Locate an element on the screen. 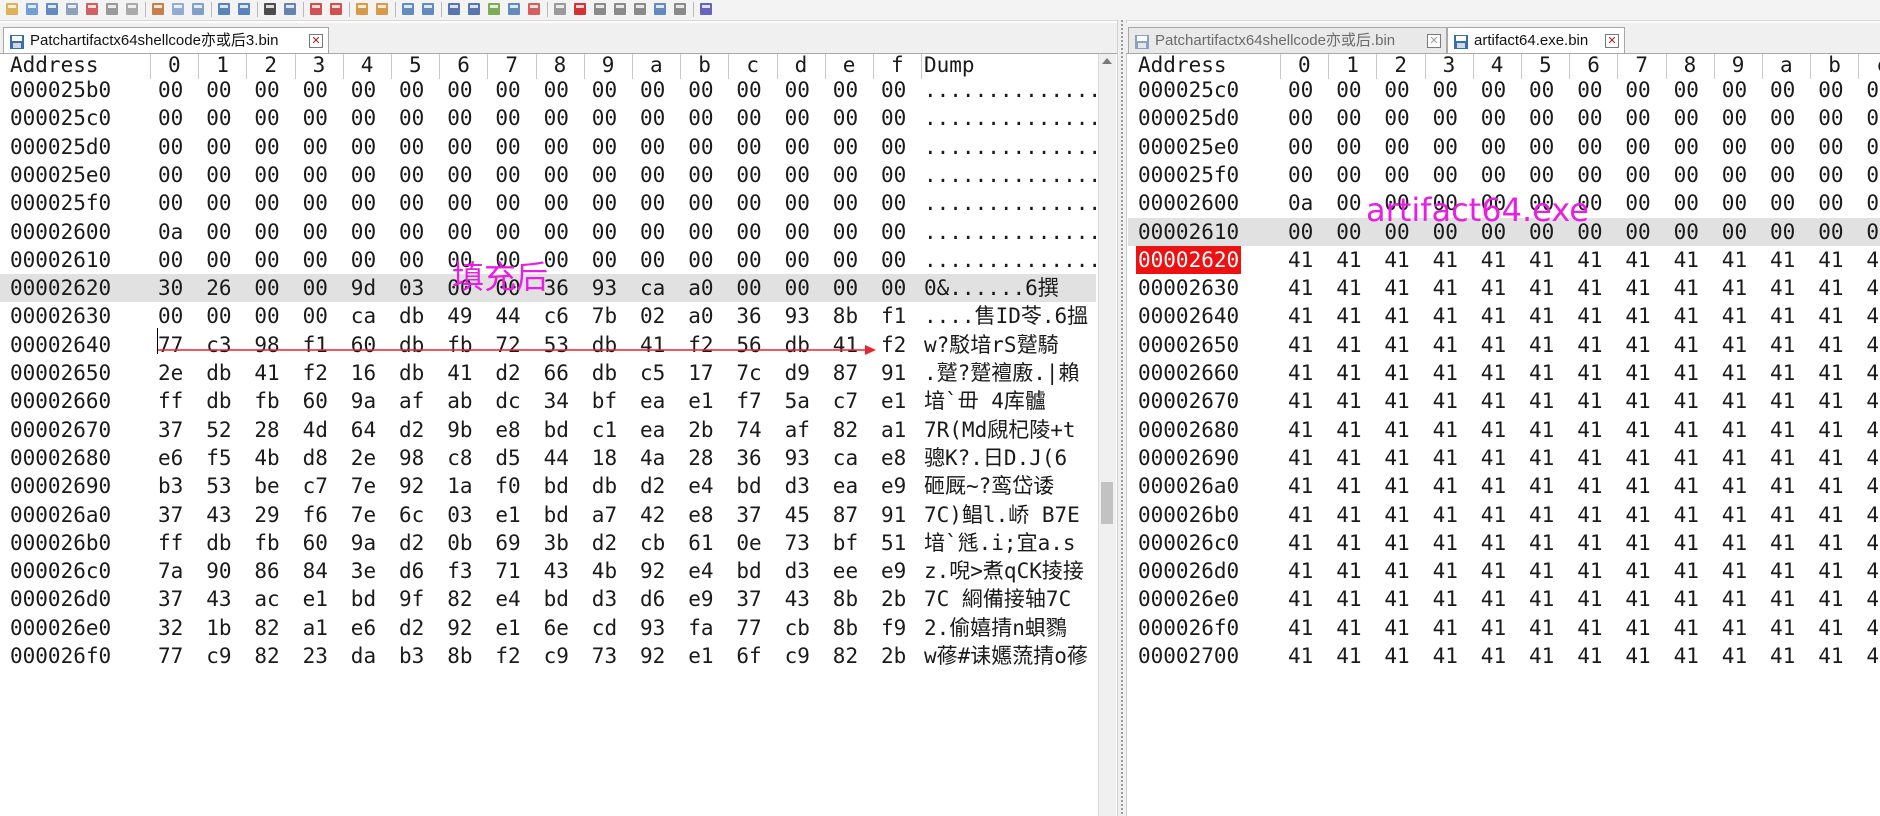 The image size is (1880, 816). hex-row: 000025d0 00 00 00 00 00 00 00 00 00 00 00 00 00 is located at coordinates (1504, 118).